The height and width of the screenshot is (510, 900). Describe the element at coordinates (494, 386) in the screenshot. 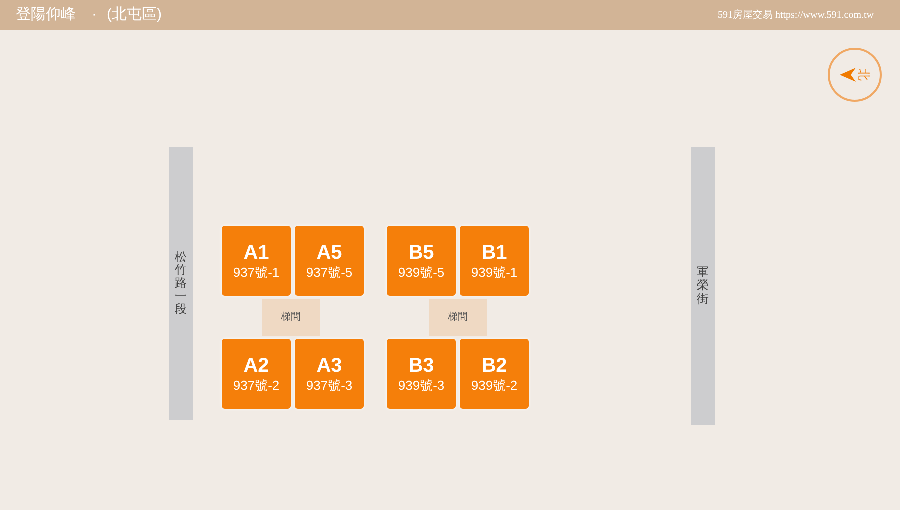

I see `unit-address: 939號-2` at that location.